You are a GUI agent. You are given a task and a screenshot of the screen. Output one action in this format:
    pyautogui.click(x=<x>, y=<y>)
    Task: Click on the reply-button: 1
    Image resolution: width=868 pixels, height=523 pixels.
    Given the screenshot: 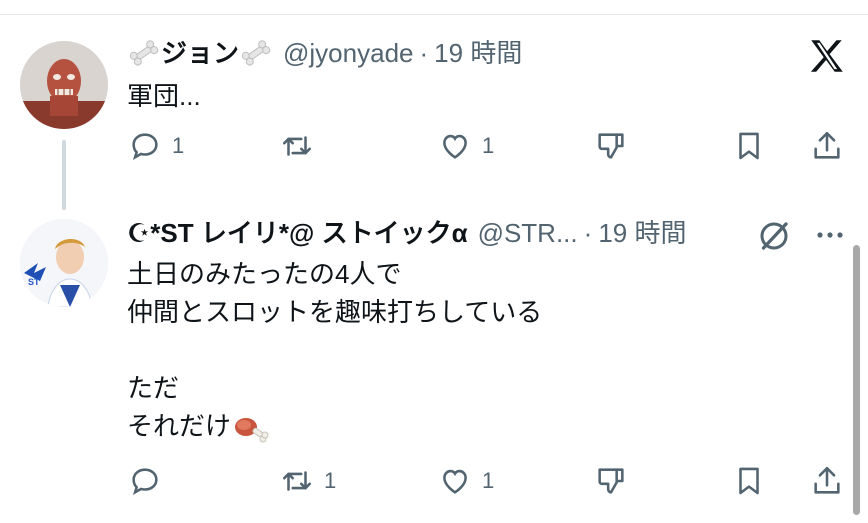 What is the action you would take?
    pyautogui.click(x=156, y=146)
    